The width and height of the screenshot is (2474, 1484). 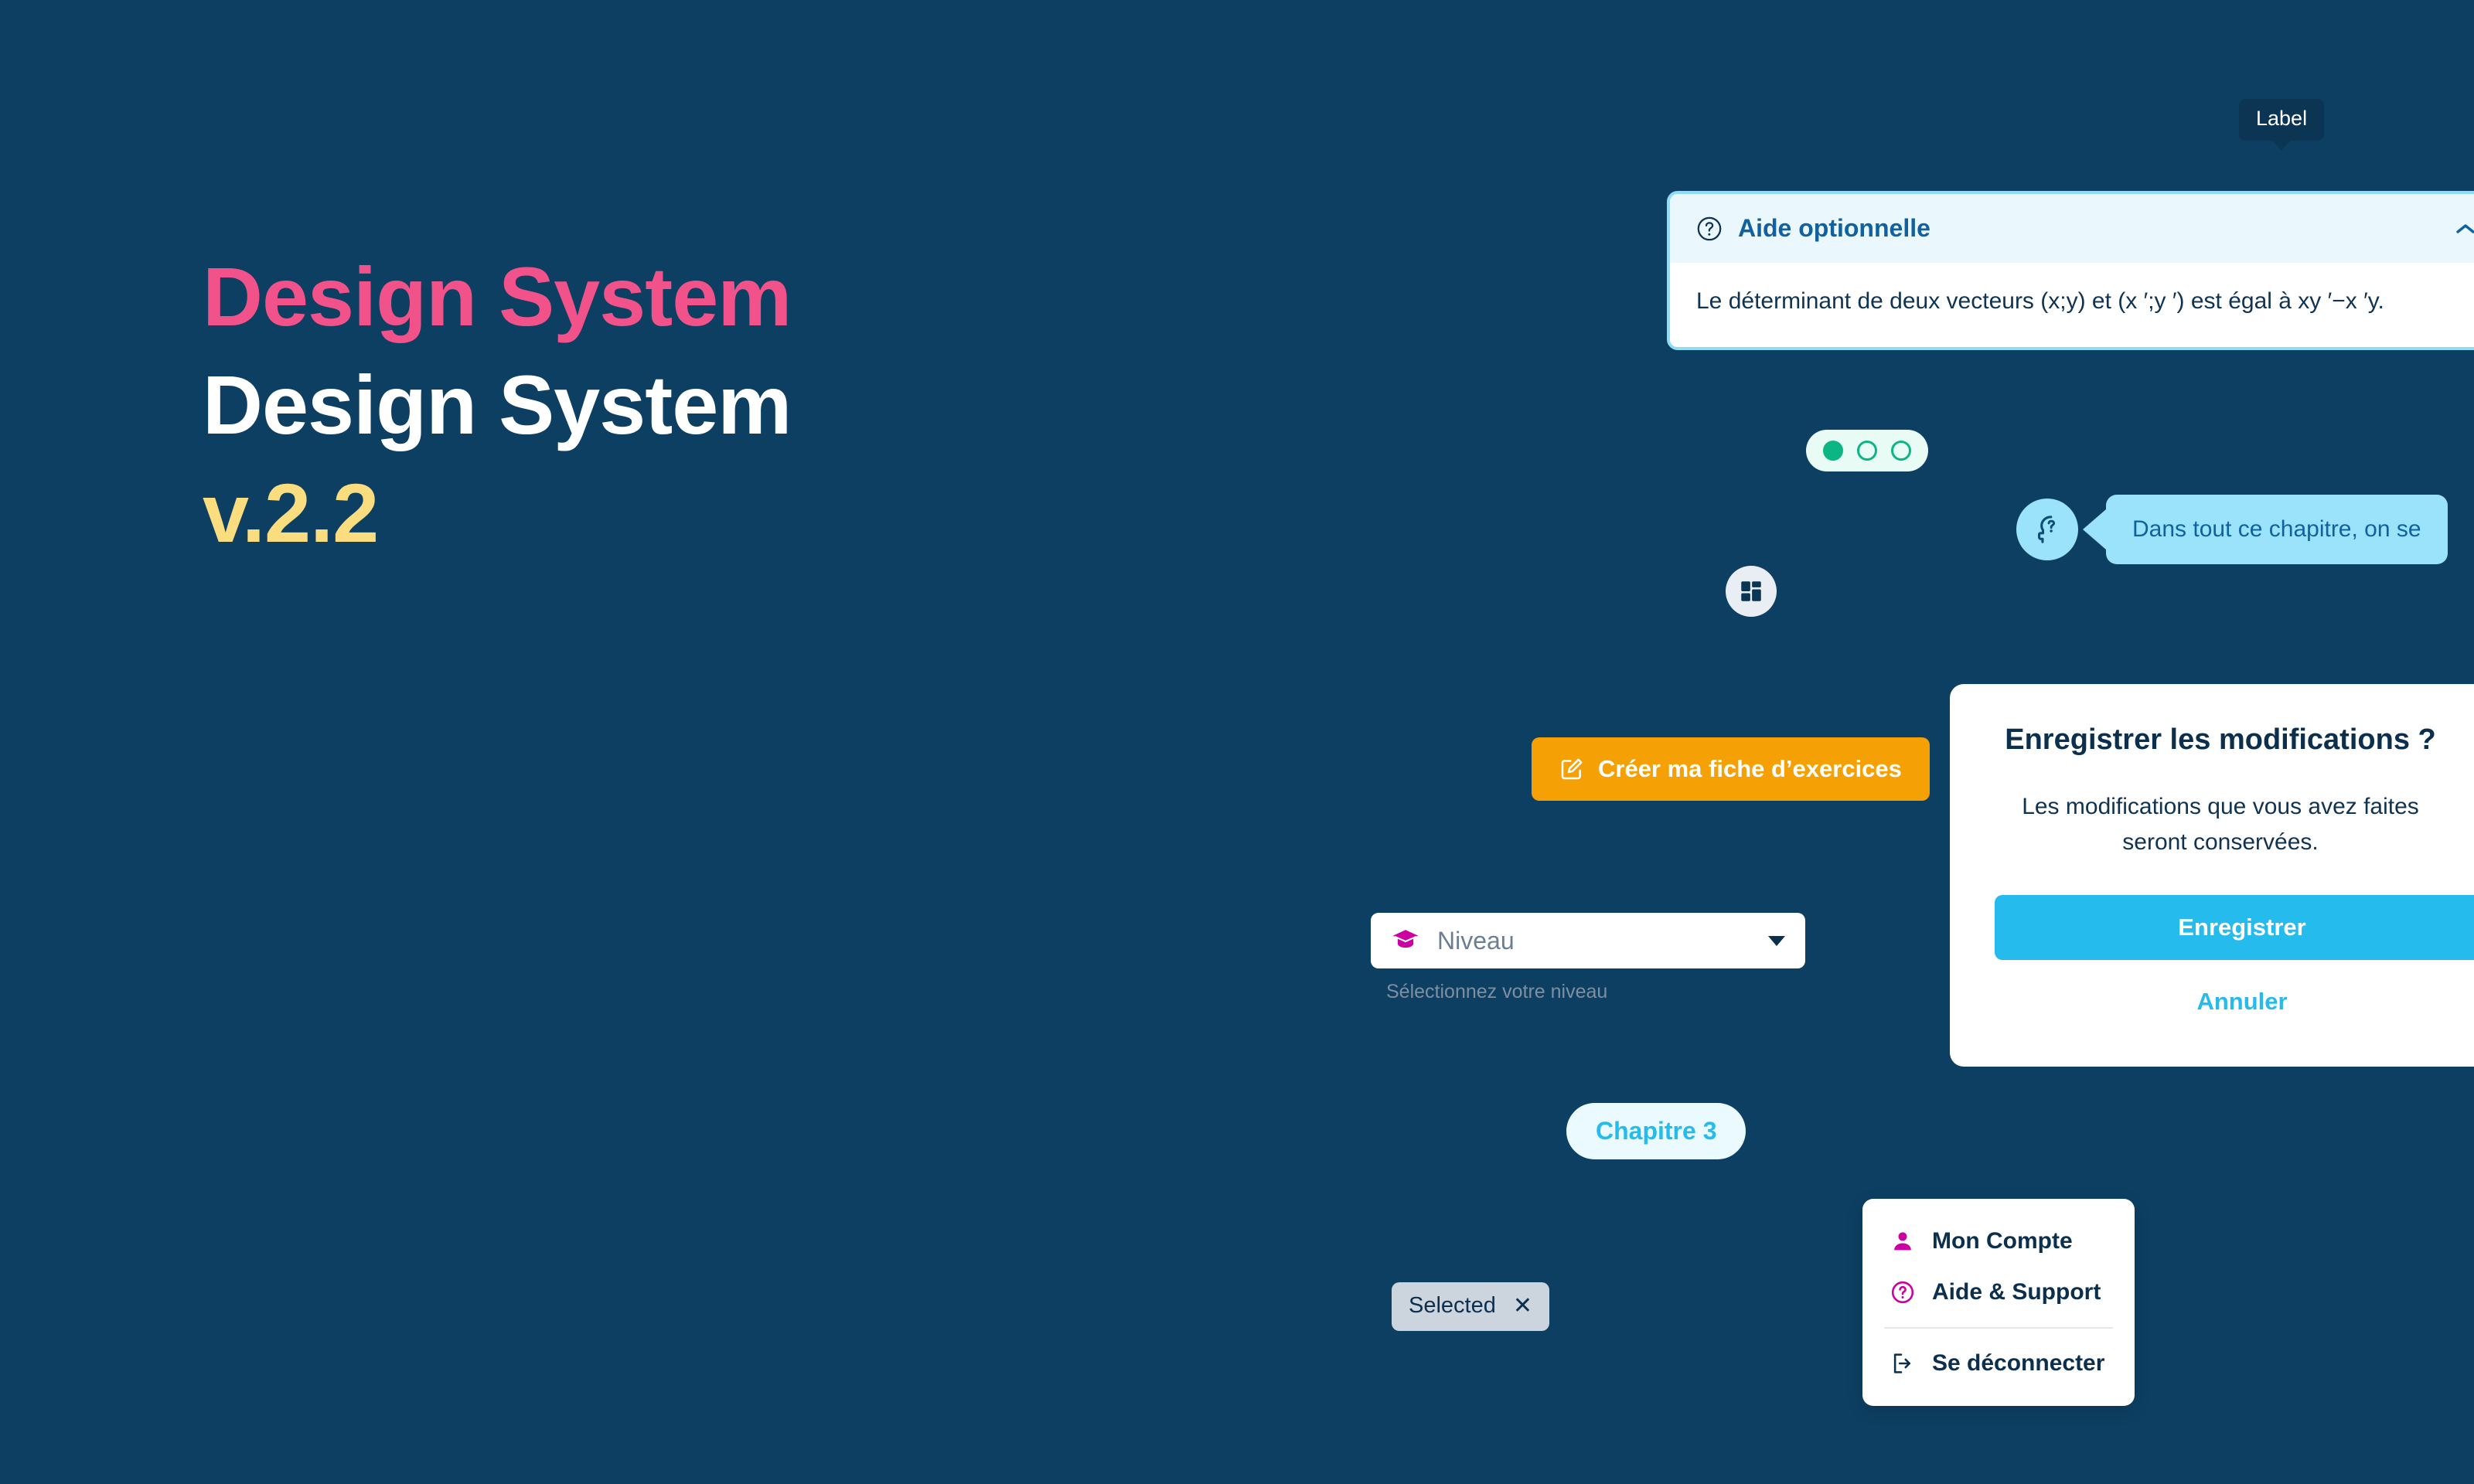 What do you see at coordinates (1998, 1328) in the screenshot?
I see `menu-divider` at bounding box center [1998, 1328].